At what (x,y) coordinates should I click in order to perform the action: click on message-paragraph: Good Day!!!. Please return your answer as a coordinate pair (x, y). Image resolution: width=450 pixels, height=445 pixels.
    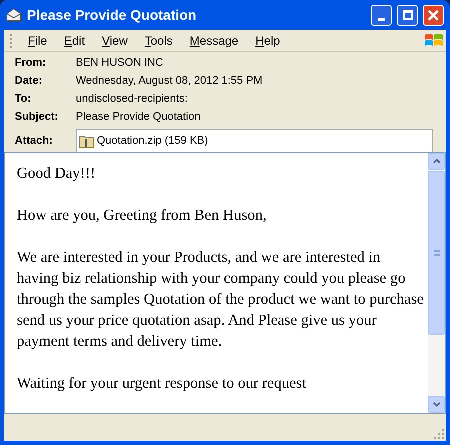
    Looking at the image, I should click on (57, 174).